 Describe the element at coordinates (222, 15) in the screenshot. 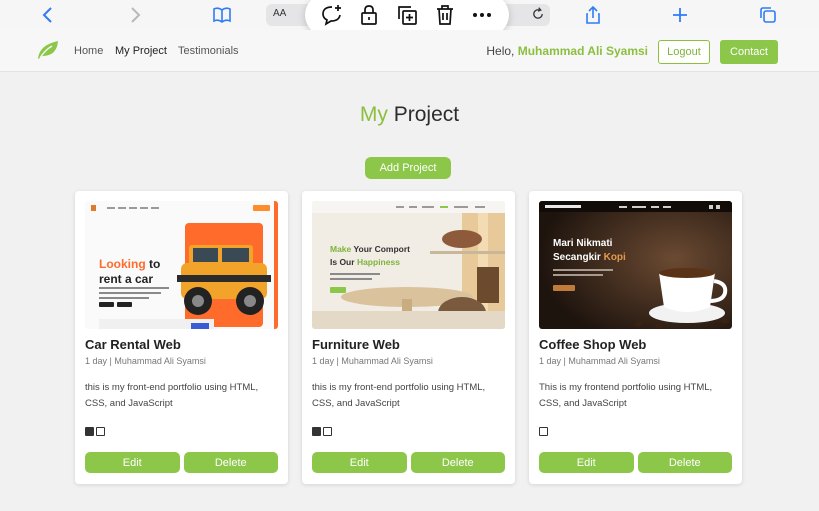

I see `bookmarks-icon` at that location.